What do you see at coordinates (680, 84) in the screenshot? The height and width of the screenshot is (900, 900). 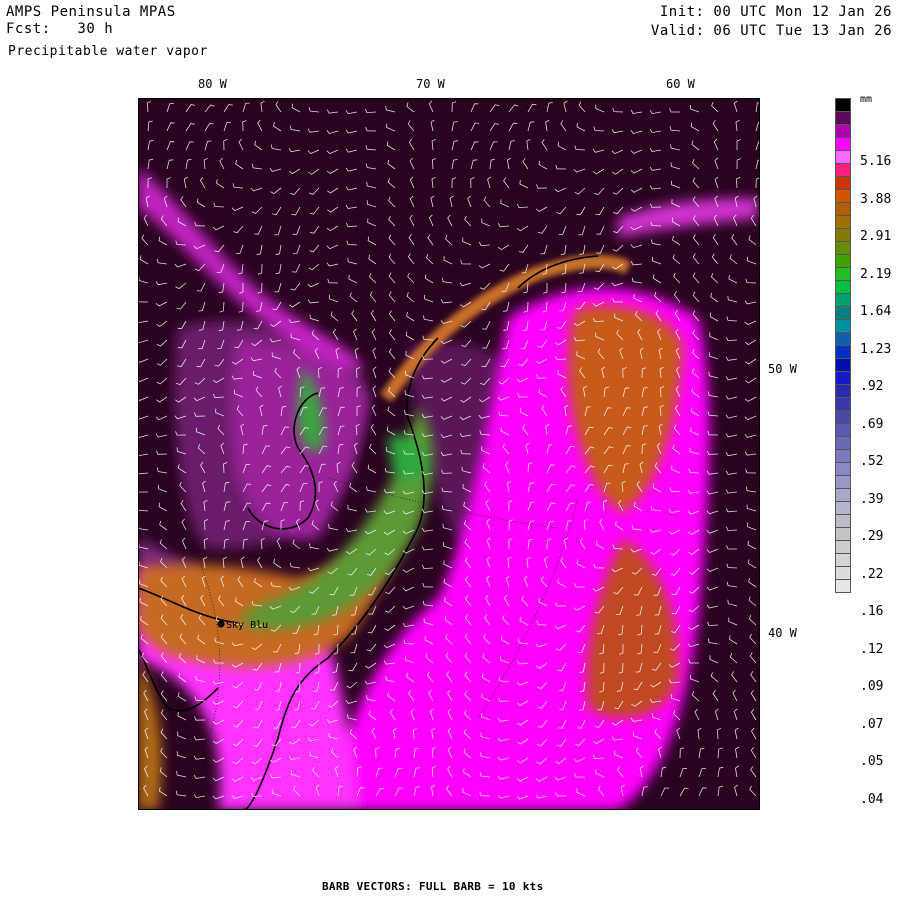 I see `lon-label-60w: 60 W` at bounding box center [680, 84].